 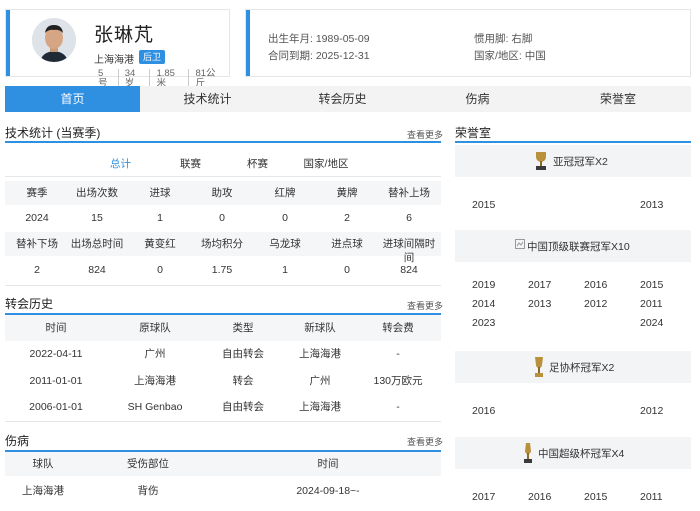 What do you see at coordinates (498, 56) in the screenshot?
I see `nation-label: 国家/地区:` at bounding box center [498, 56].